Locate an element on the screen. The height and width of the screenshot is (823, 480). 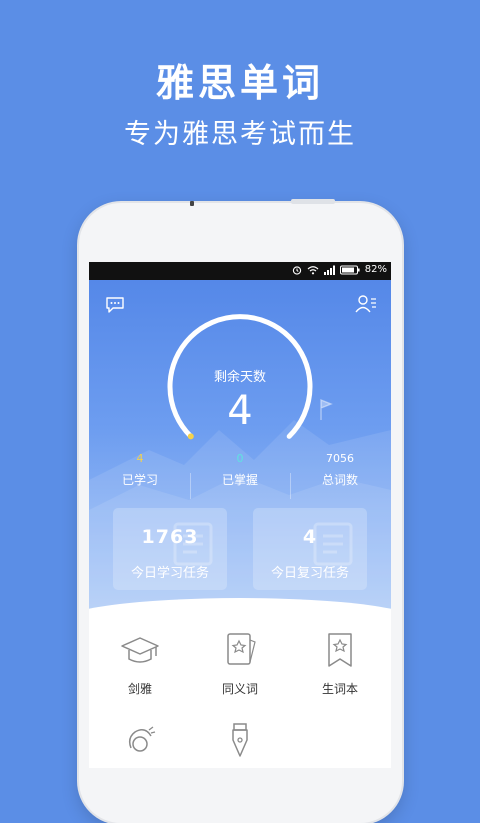
feature-cambridge-ielts: 剑雅 is located at coordinates (140, 663).